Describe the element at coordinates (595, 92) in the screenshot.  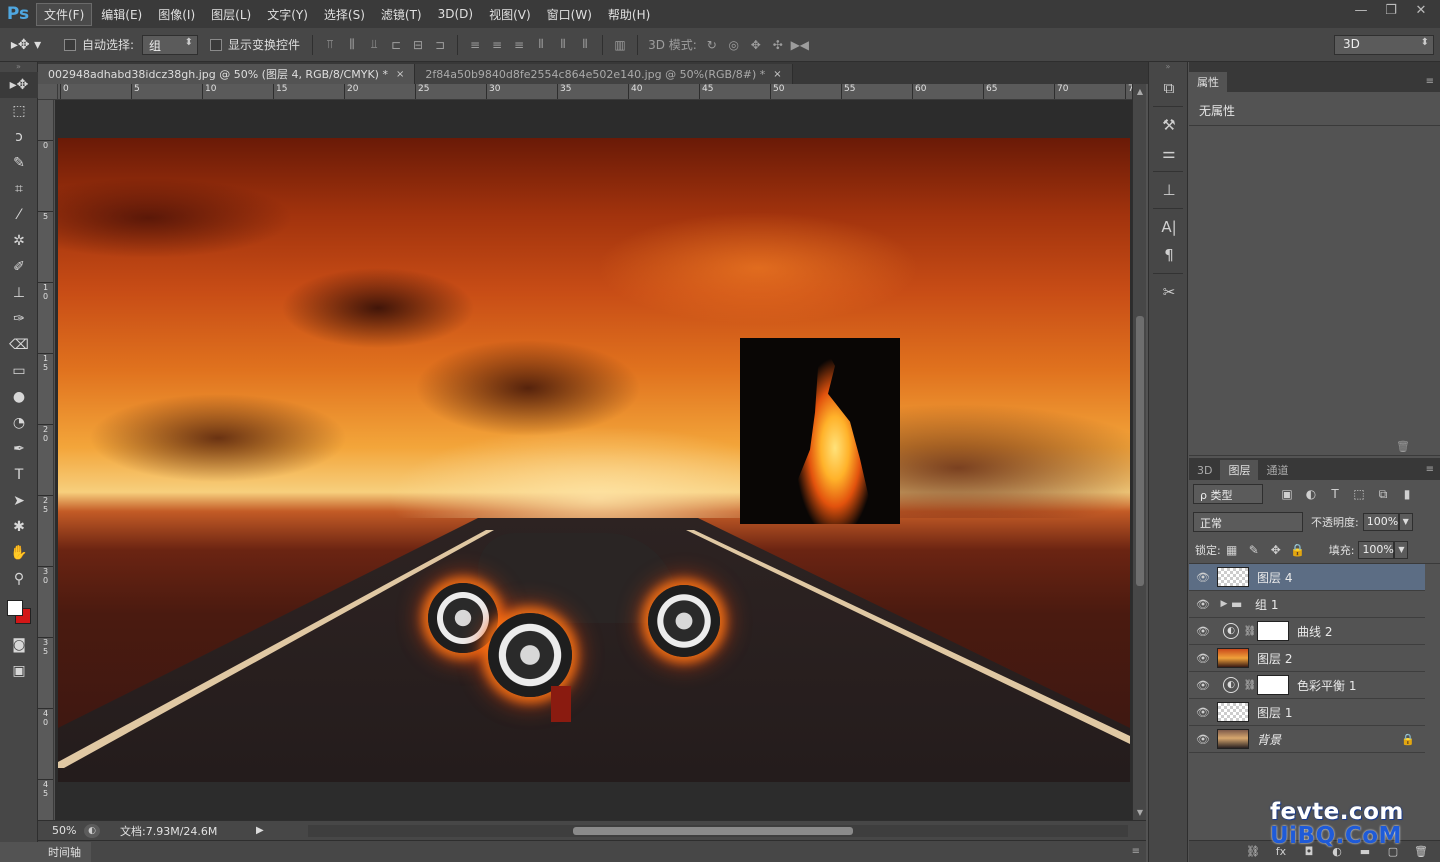
I see `horizontal-ruler: 0 5 10 15 20 25 30 35 40 45 50 55 60 65 70 75` at that location.